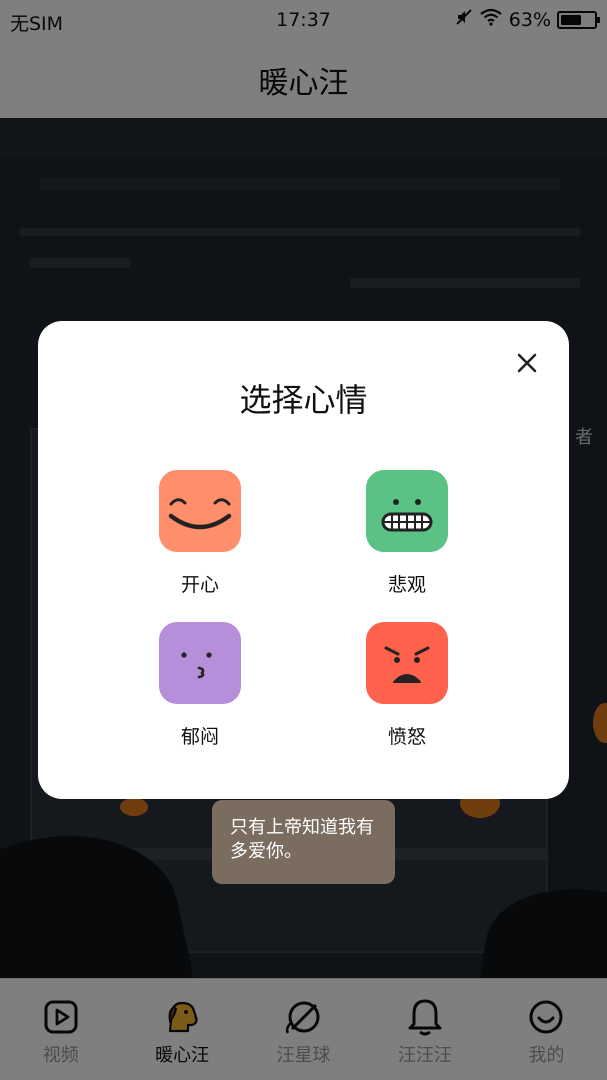 The width and height of the screenshot is (607, 1080). I want to click on mood-option-happy: 开心, so click(200, 533).